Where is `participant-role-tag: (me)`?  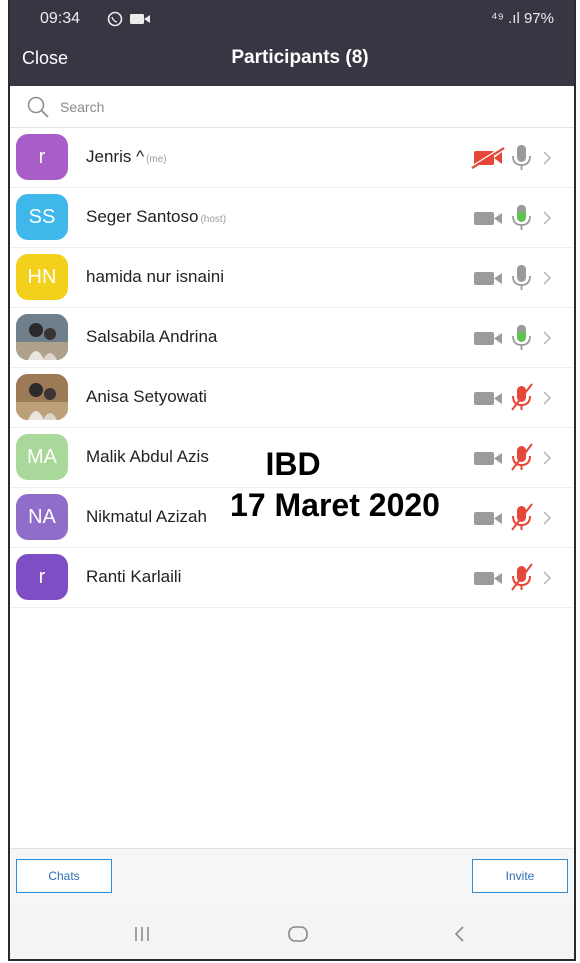
participant-role-tag: (me) is located at coordinates (156, 159).